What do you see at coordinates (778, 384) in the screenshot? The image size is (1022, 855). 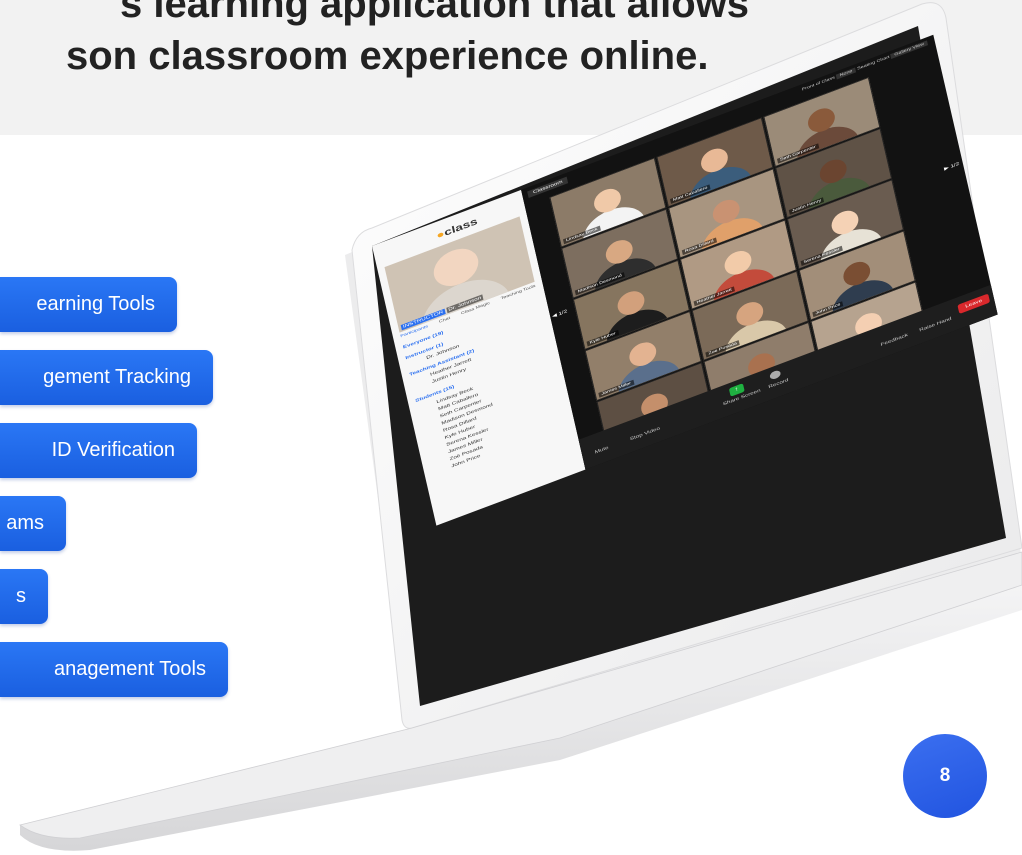 I see `record-button: Record` at bounding box center [778, 384].